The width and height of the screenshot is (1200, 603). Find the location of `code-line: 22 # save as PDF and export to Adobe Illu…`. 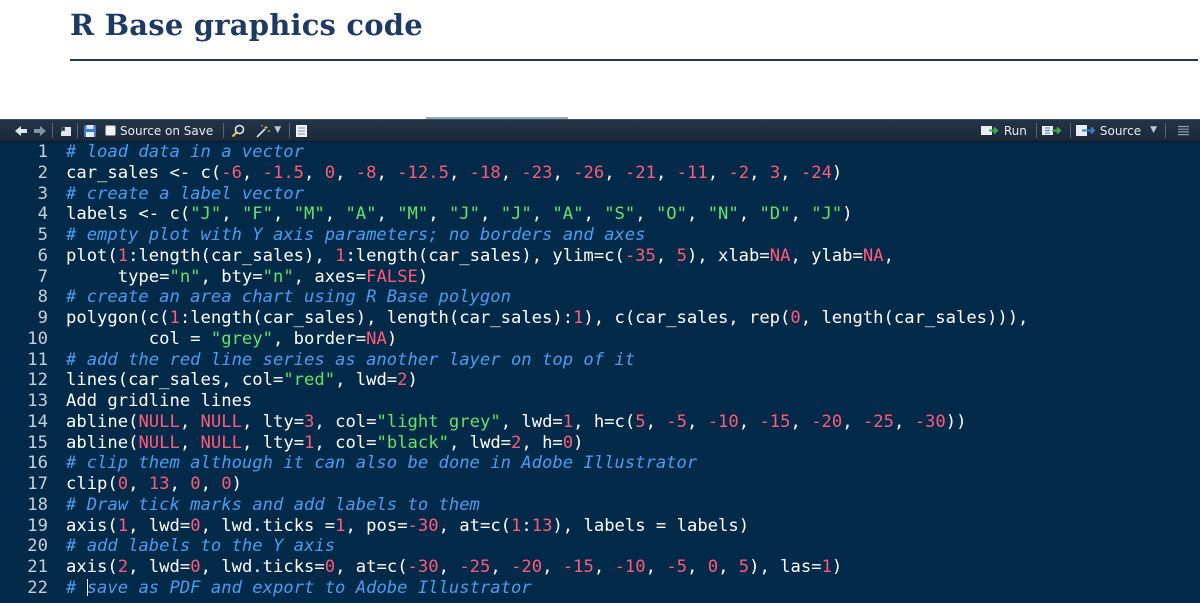

code-line: 22 # save as PDF and export to Adobe Illu… is located at coordinates (600, 588).